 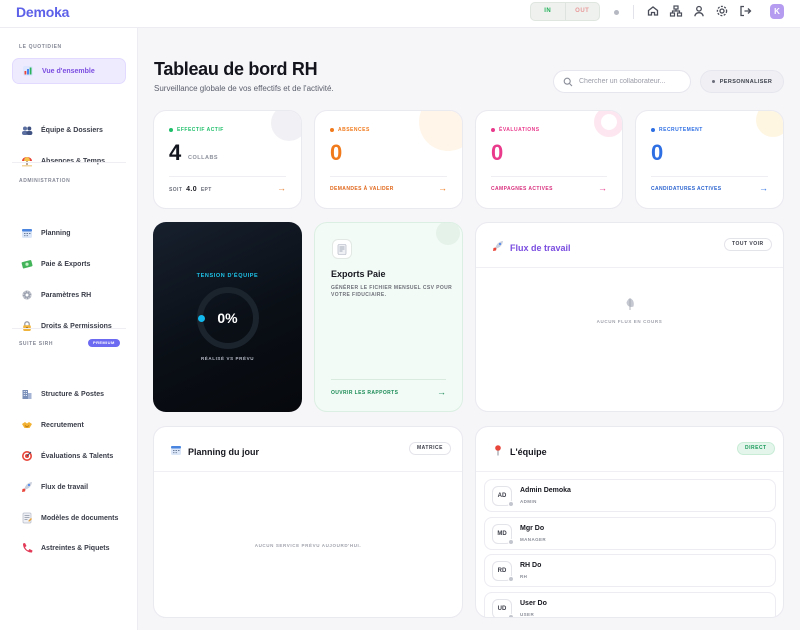 I want to click on sidebar-item-recruitment: Recrutement, so click(x=69, y=425).